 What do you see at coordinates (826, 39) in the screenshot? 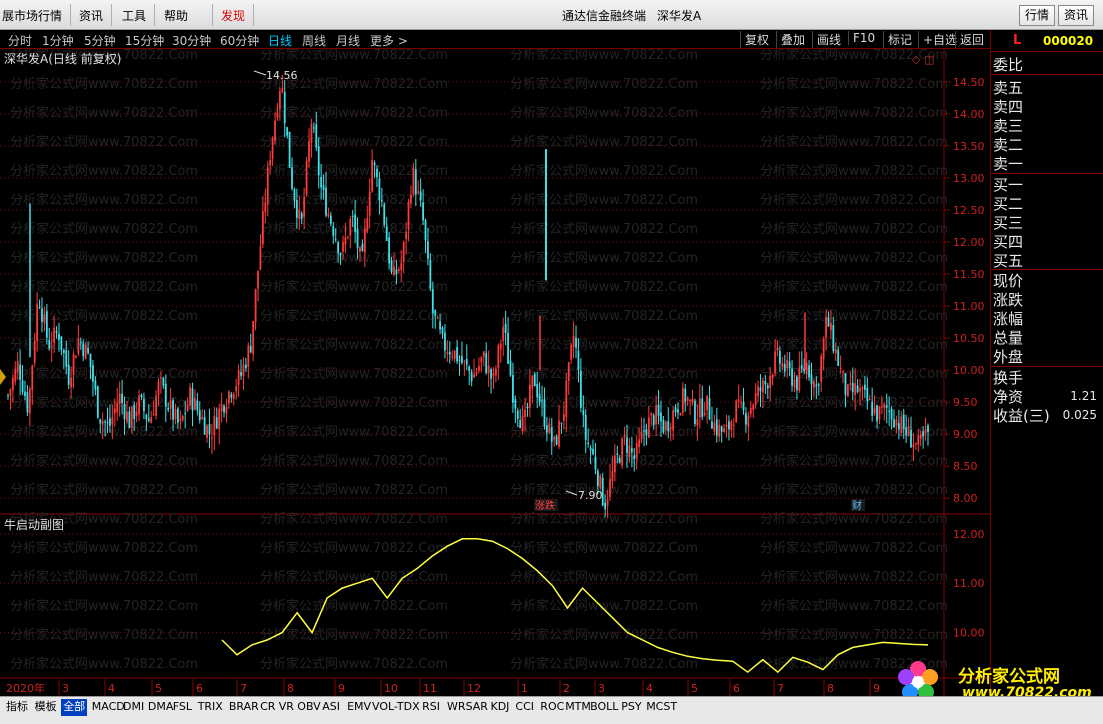
I see `draw-line-button: 画线` at bounding box center [826, 39].